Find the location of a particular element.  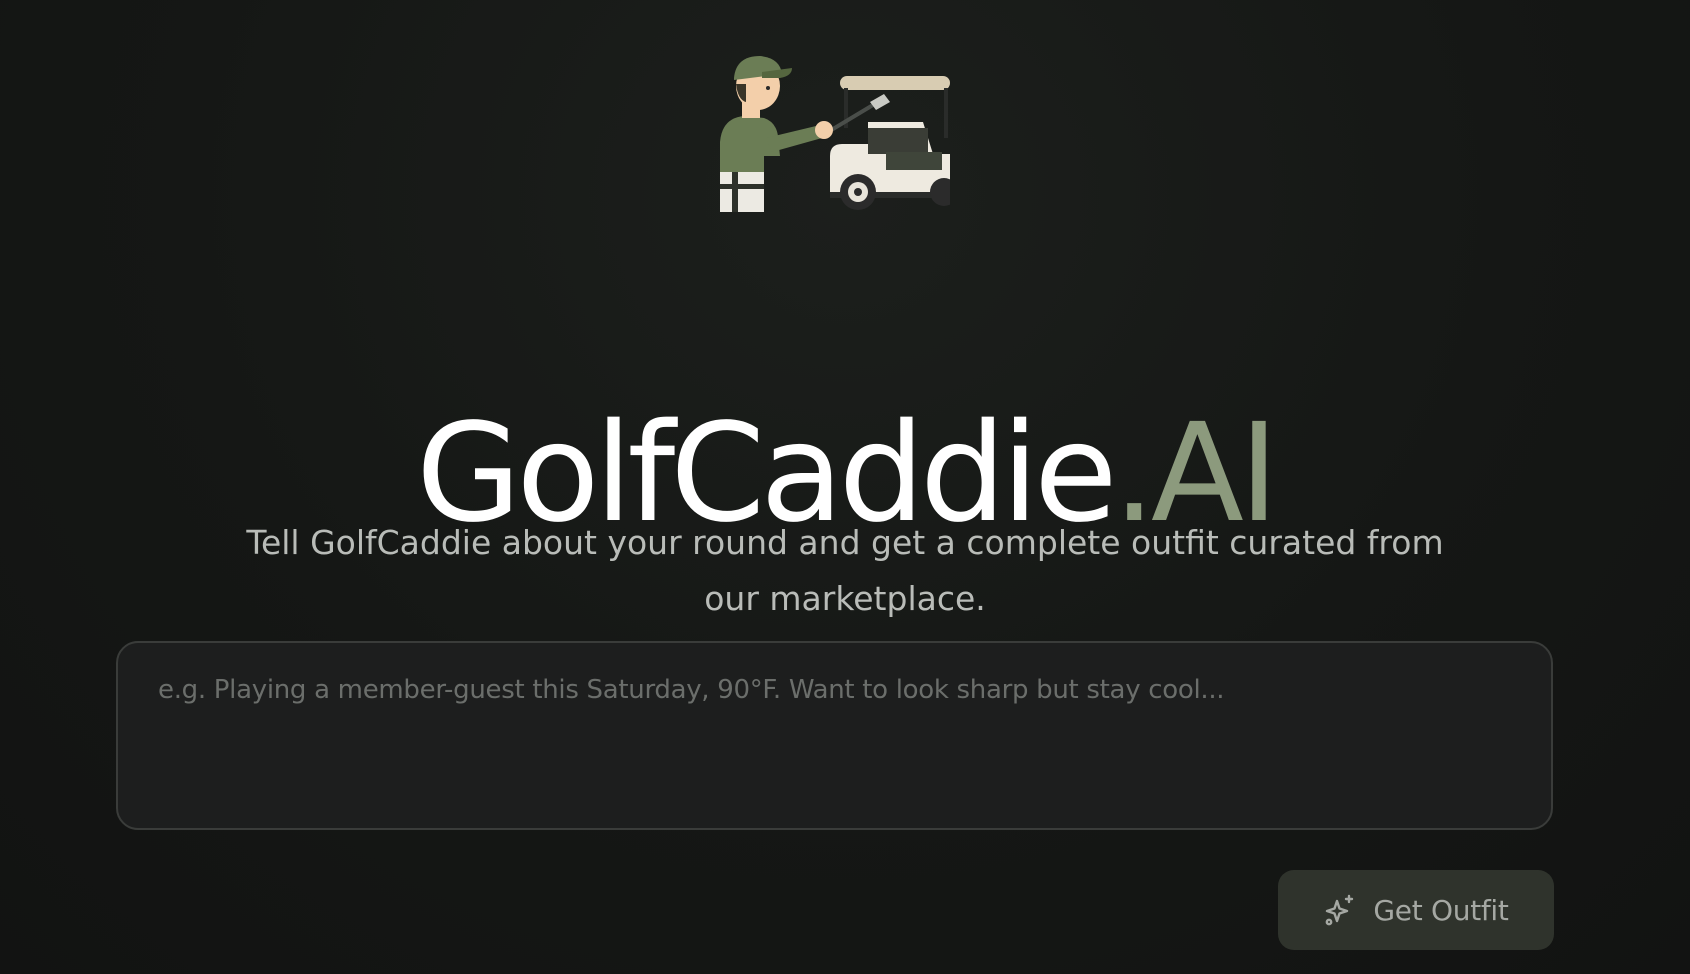

sparkles-icon is located at coordinates (1340, 910).